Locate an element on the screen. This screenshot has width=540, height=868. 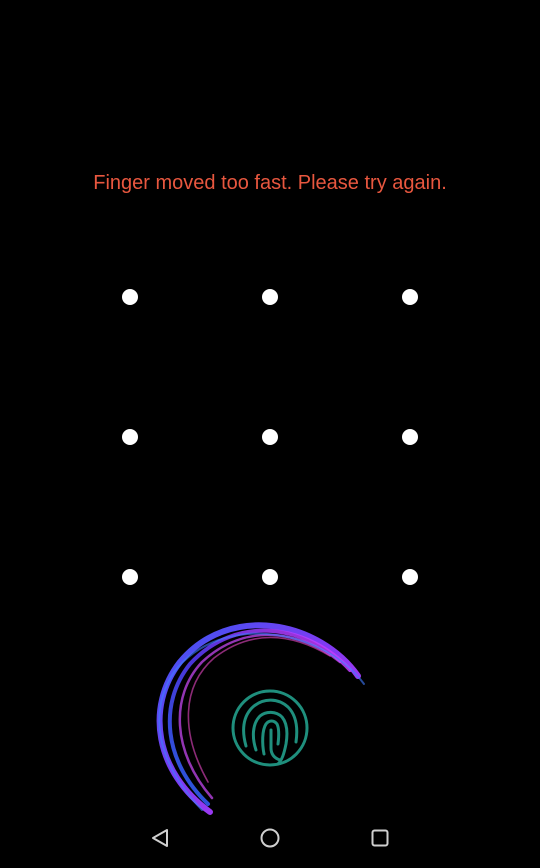
home-circle-icon is located at coordinates (270, 838).